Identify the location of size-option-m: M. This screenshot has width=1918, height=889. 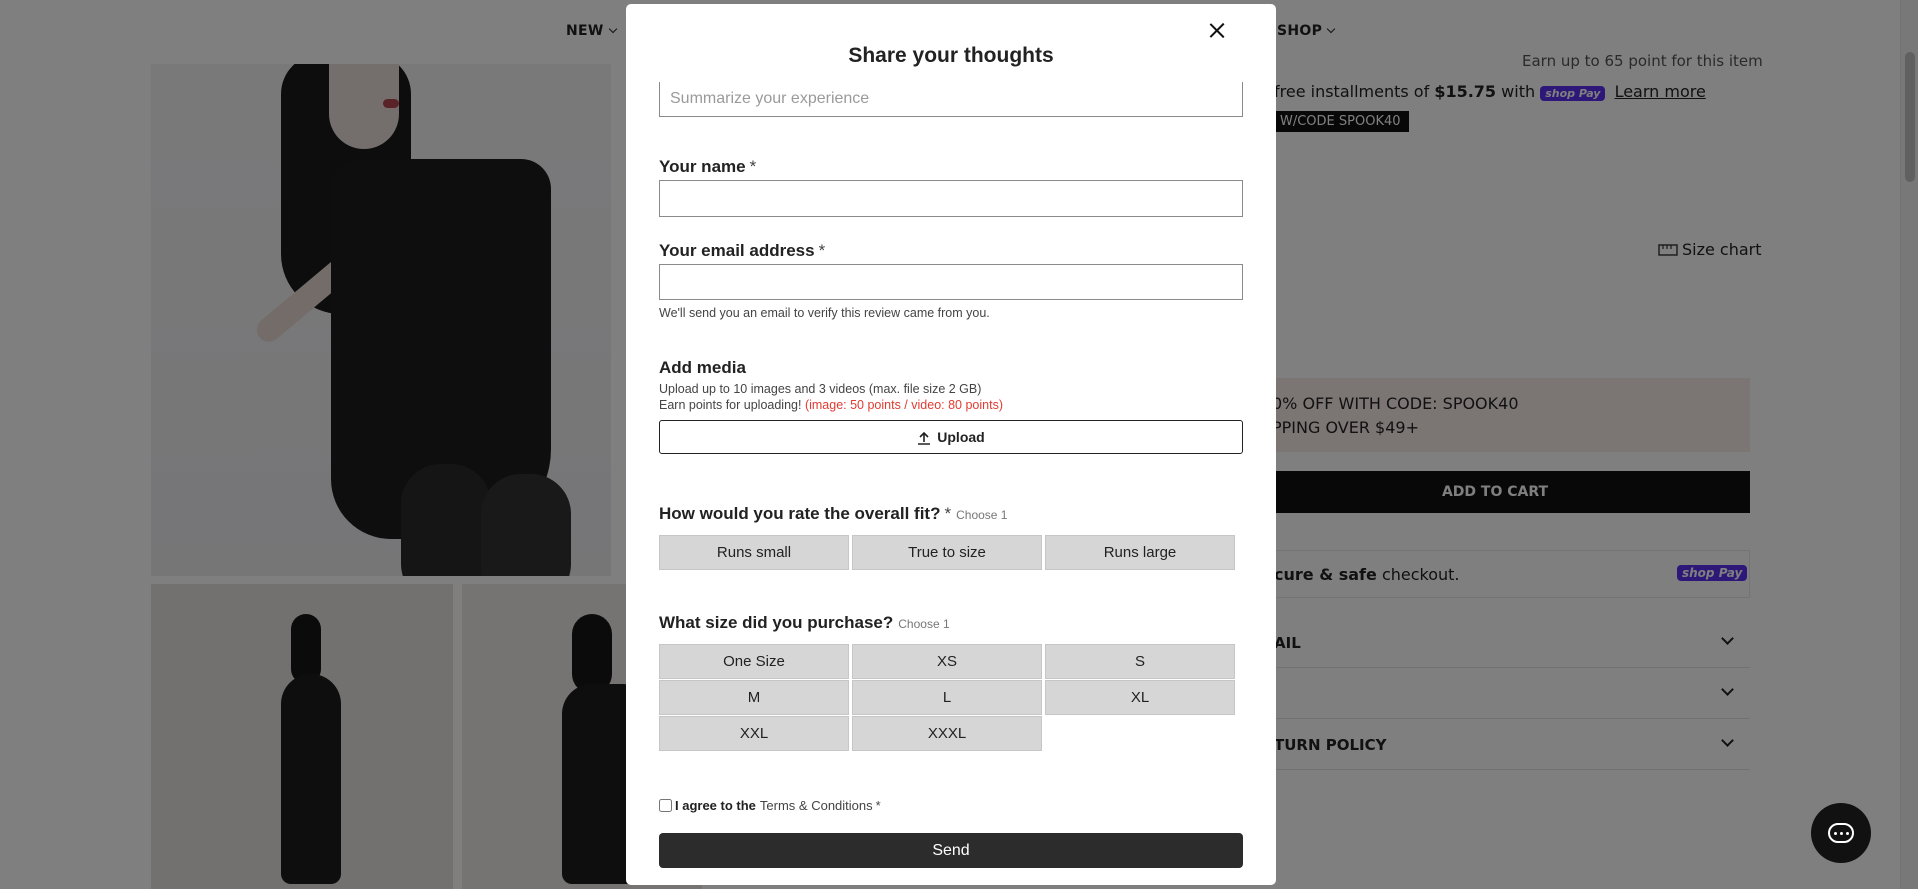
(754, 697).